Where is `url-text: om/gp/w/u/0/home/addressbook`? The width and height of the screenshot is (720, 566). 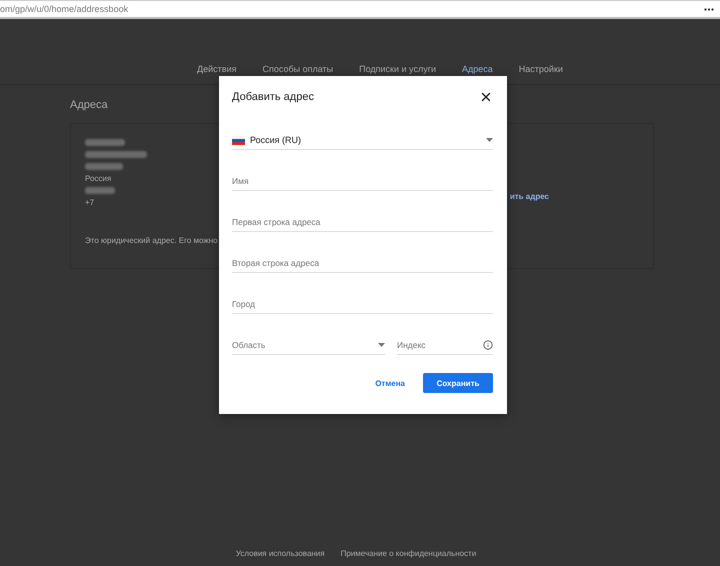
url-text: om/gp/w/u/0/home/addressbook is located at coordinates (64, 9).